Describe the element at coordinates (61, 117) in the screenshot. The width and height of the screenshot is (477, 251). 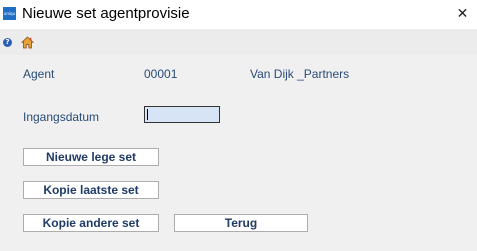
I see `ingangsdatum-label: Ingangsdatum` at that location.